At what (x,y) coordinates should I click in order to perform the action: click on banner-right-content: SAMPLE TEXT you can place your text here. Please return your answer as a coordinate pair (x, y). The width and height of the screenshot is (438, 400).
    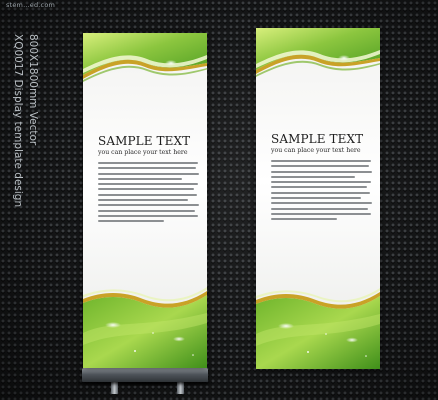
    Looking at the image, I should click on (322, 178).